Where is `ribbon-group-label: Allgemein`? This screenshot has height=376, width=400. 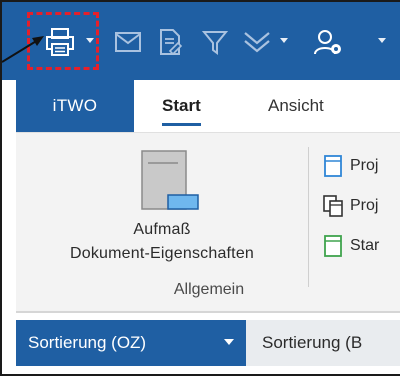 ribbon-group-label: Allgemein is located at coordinates (209, 289).